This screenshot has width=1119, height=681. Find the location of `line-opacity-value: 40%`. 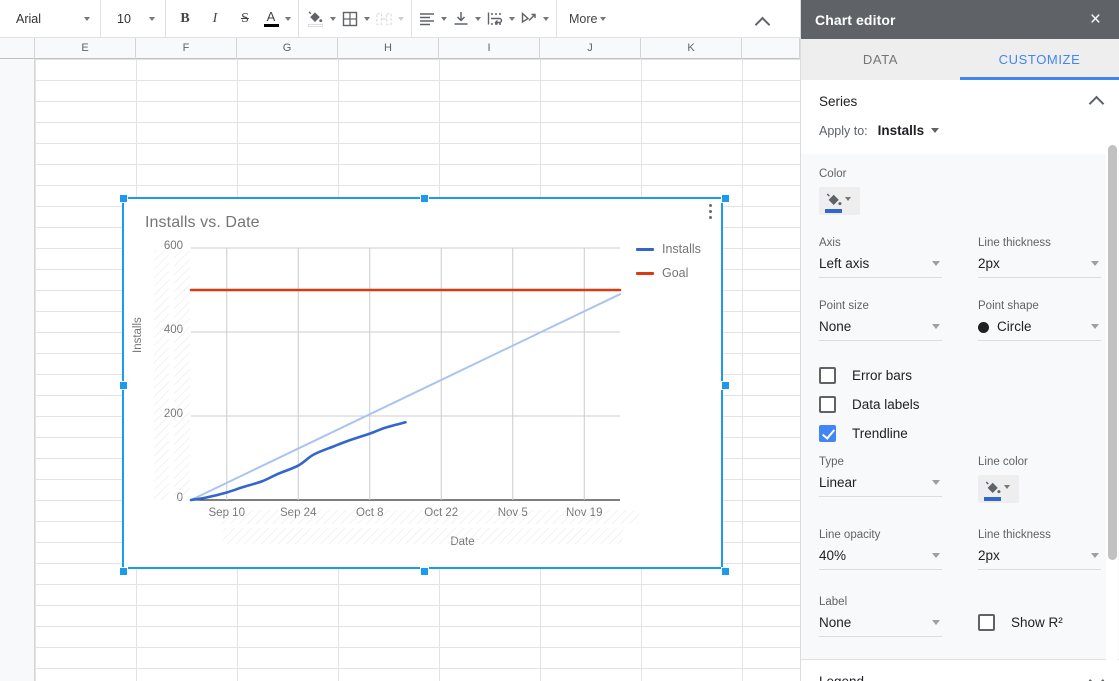

line-opacity-value: 40% is located at coordinates (833, 555).